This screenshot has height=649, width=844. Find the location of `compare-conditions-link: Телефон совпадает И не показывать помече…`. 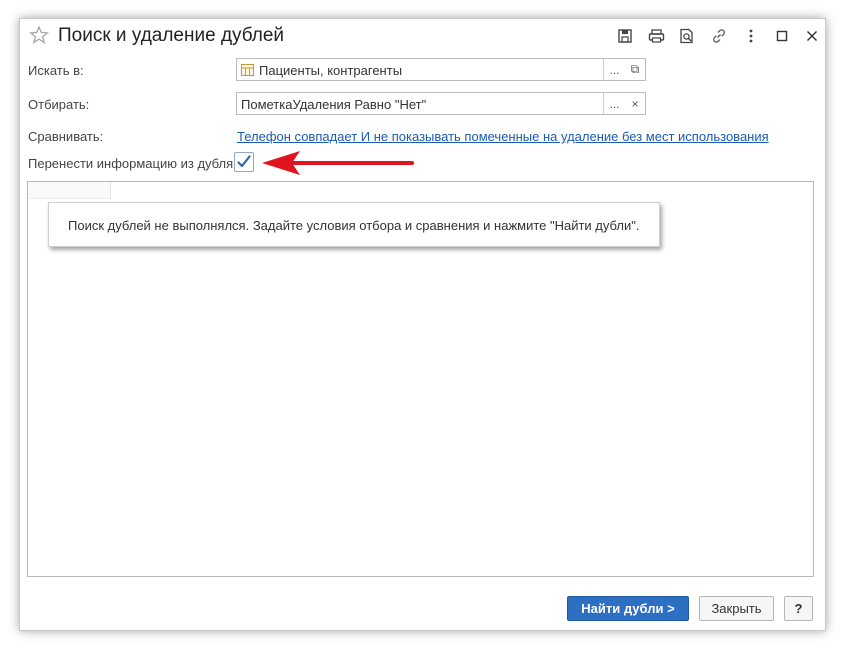

compare-conditions-link: Телефон совпадает И не показывать помече… is located at coordinates (503, 136).